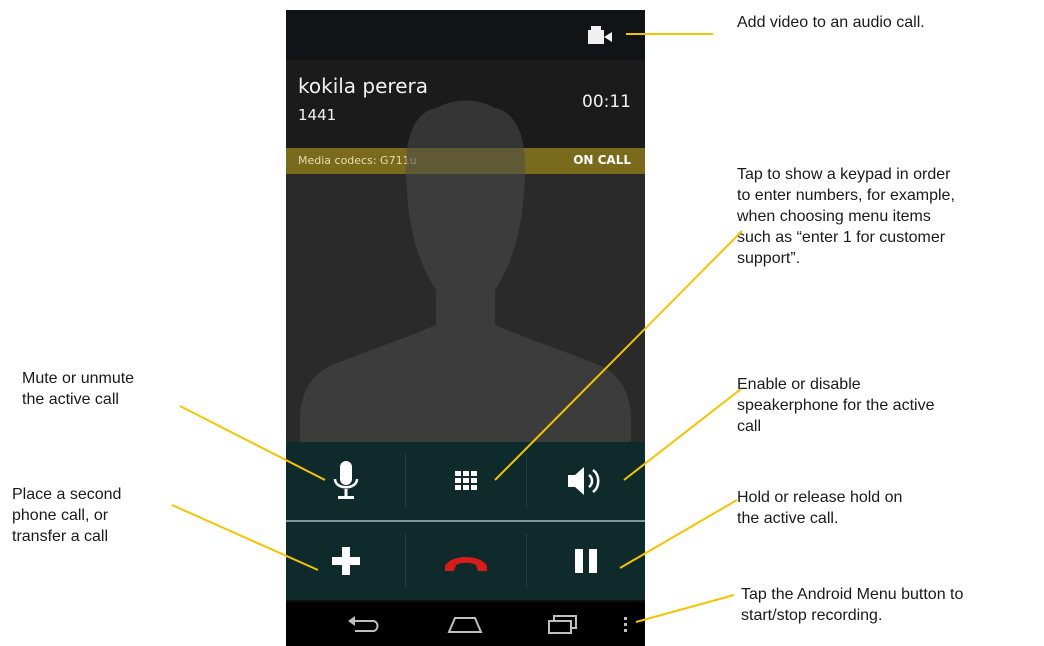 Image resolution: width=1044 pixels, height=646 pixels. Describe the element at coordinates (465, 564) in the screenshot. I see `end-call-icon` at that location.